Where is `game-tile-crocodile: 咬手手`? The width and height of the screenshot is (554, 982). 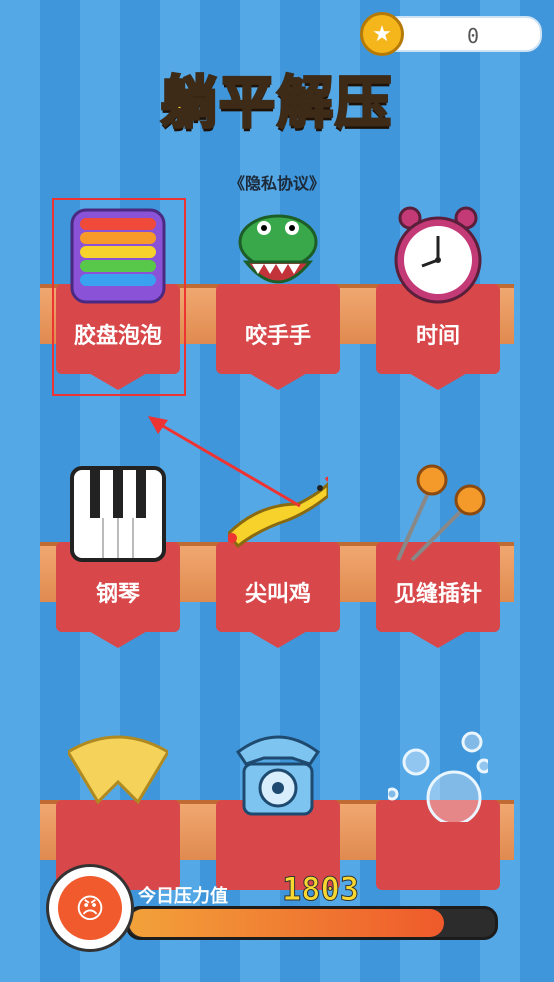
game-tile-crocodile: 咬手手 is located at coordinates (278, 304).